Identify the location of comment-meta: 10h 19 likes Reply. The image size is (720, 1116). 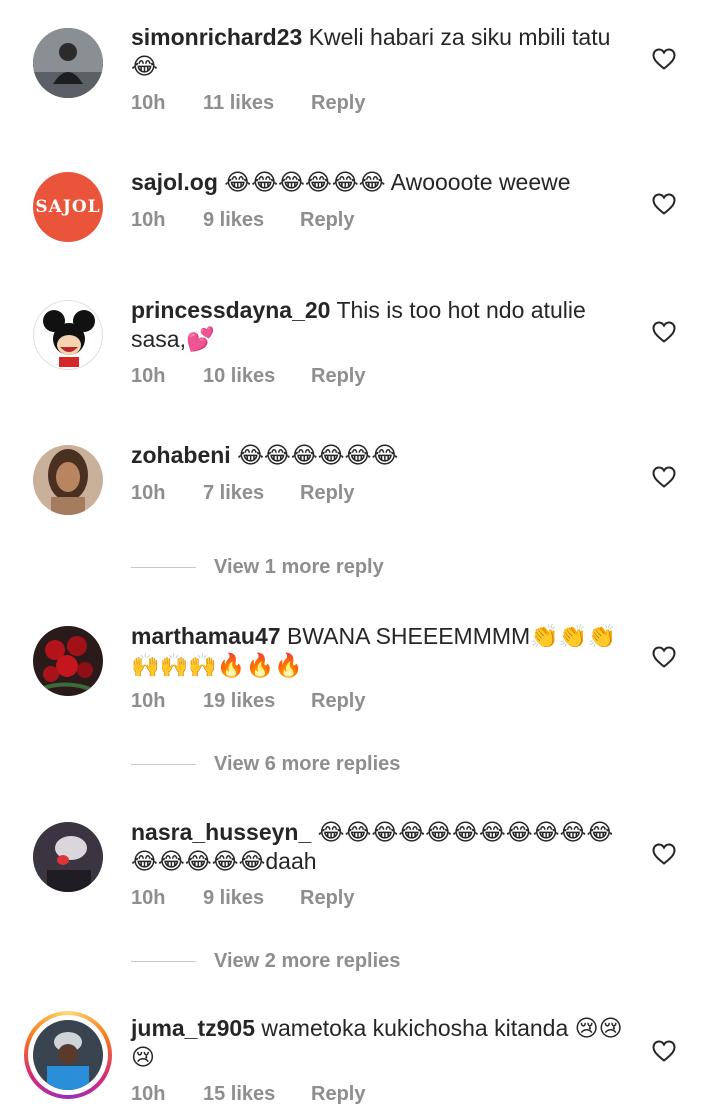
(248, 701).